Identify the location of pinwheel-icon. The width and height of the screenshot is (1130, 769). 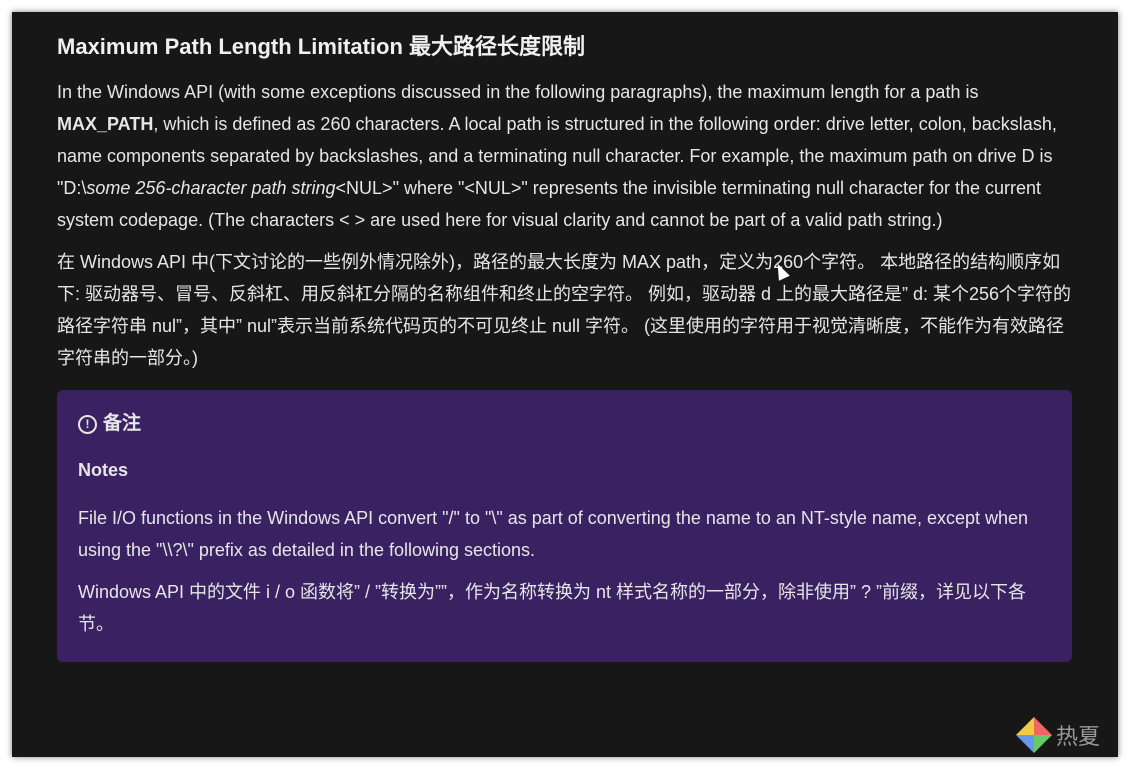
(1034, 735).